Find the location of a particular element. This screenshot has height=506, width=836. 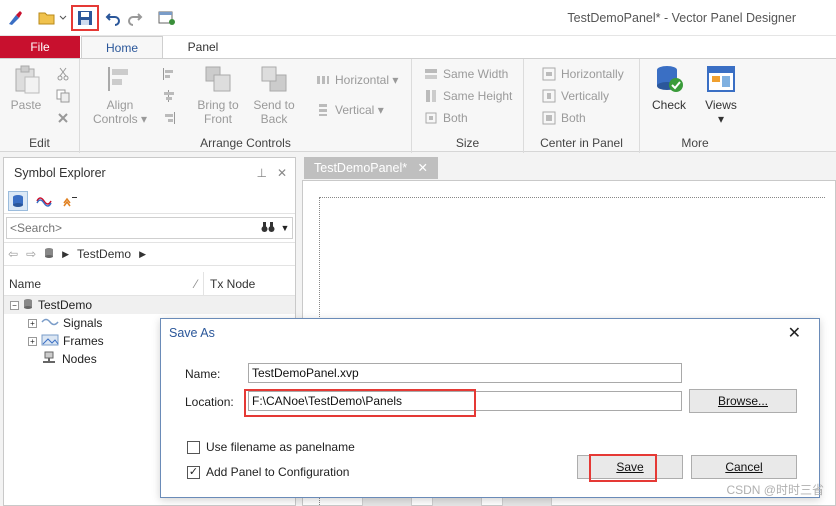

same-width-button: Same Width is located at coordinates (466, 74).